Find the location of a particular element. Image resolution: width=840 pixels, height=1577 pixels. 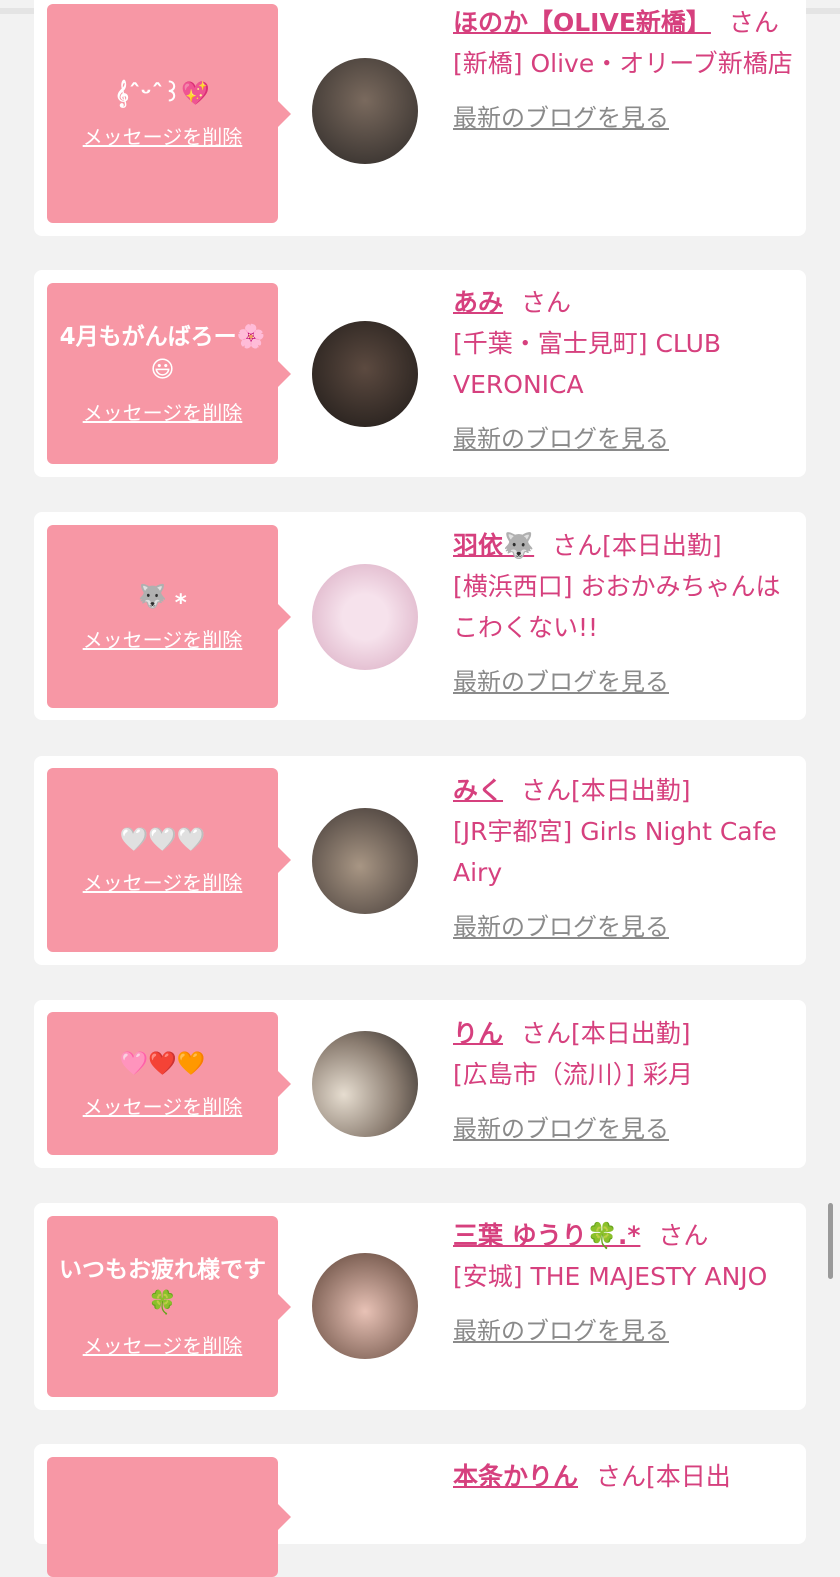

message-bubble: 🤍🤍🤍 メッセージを削除 is located at coordinates (169, 860).